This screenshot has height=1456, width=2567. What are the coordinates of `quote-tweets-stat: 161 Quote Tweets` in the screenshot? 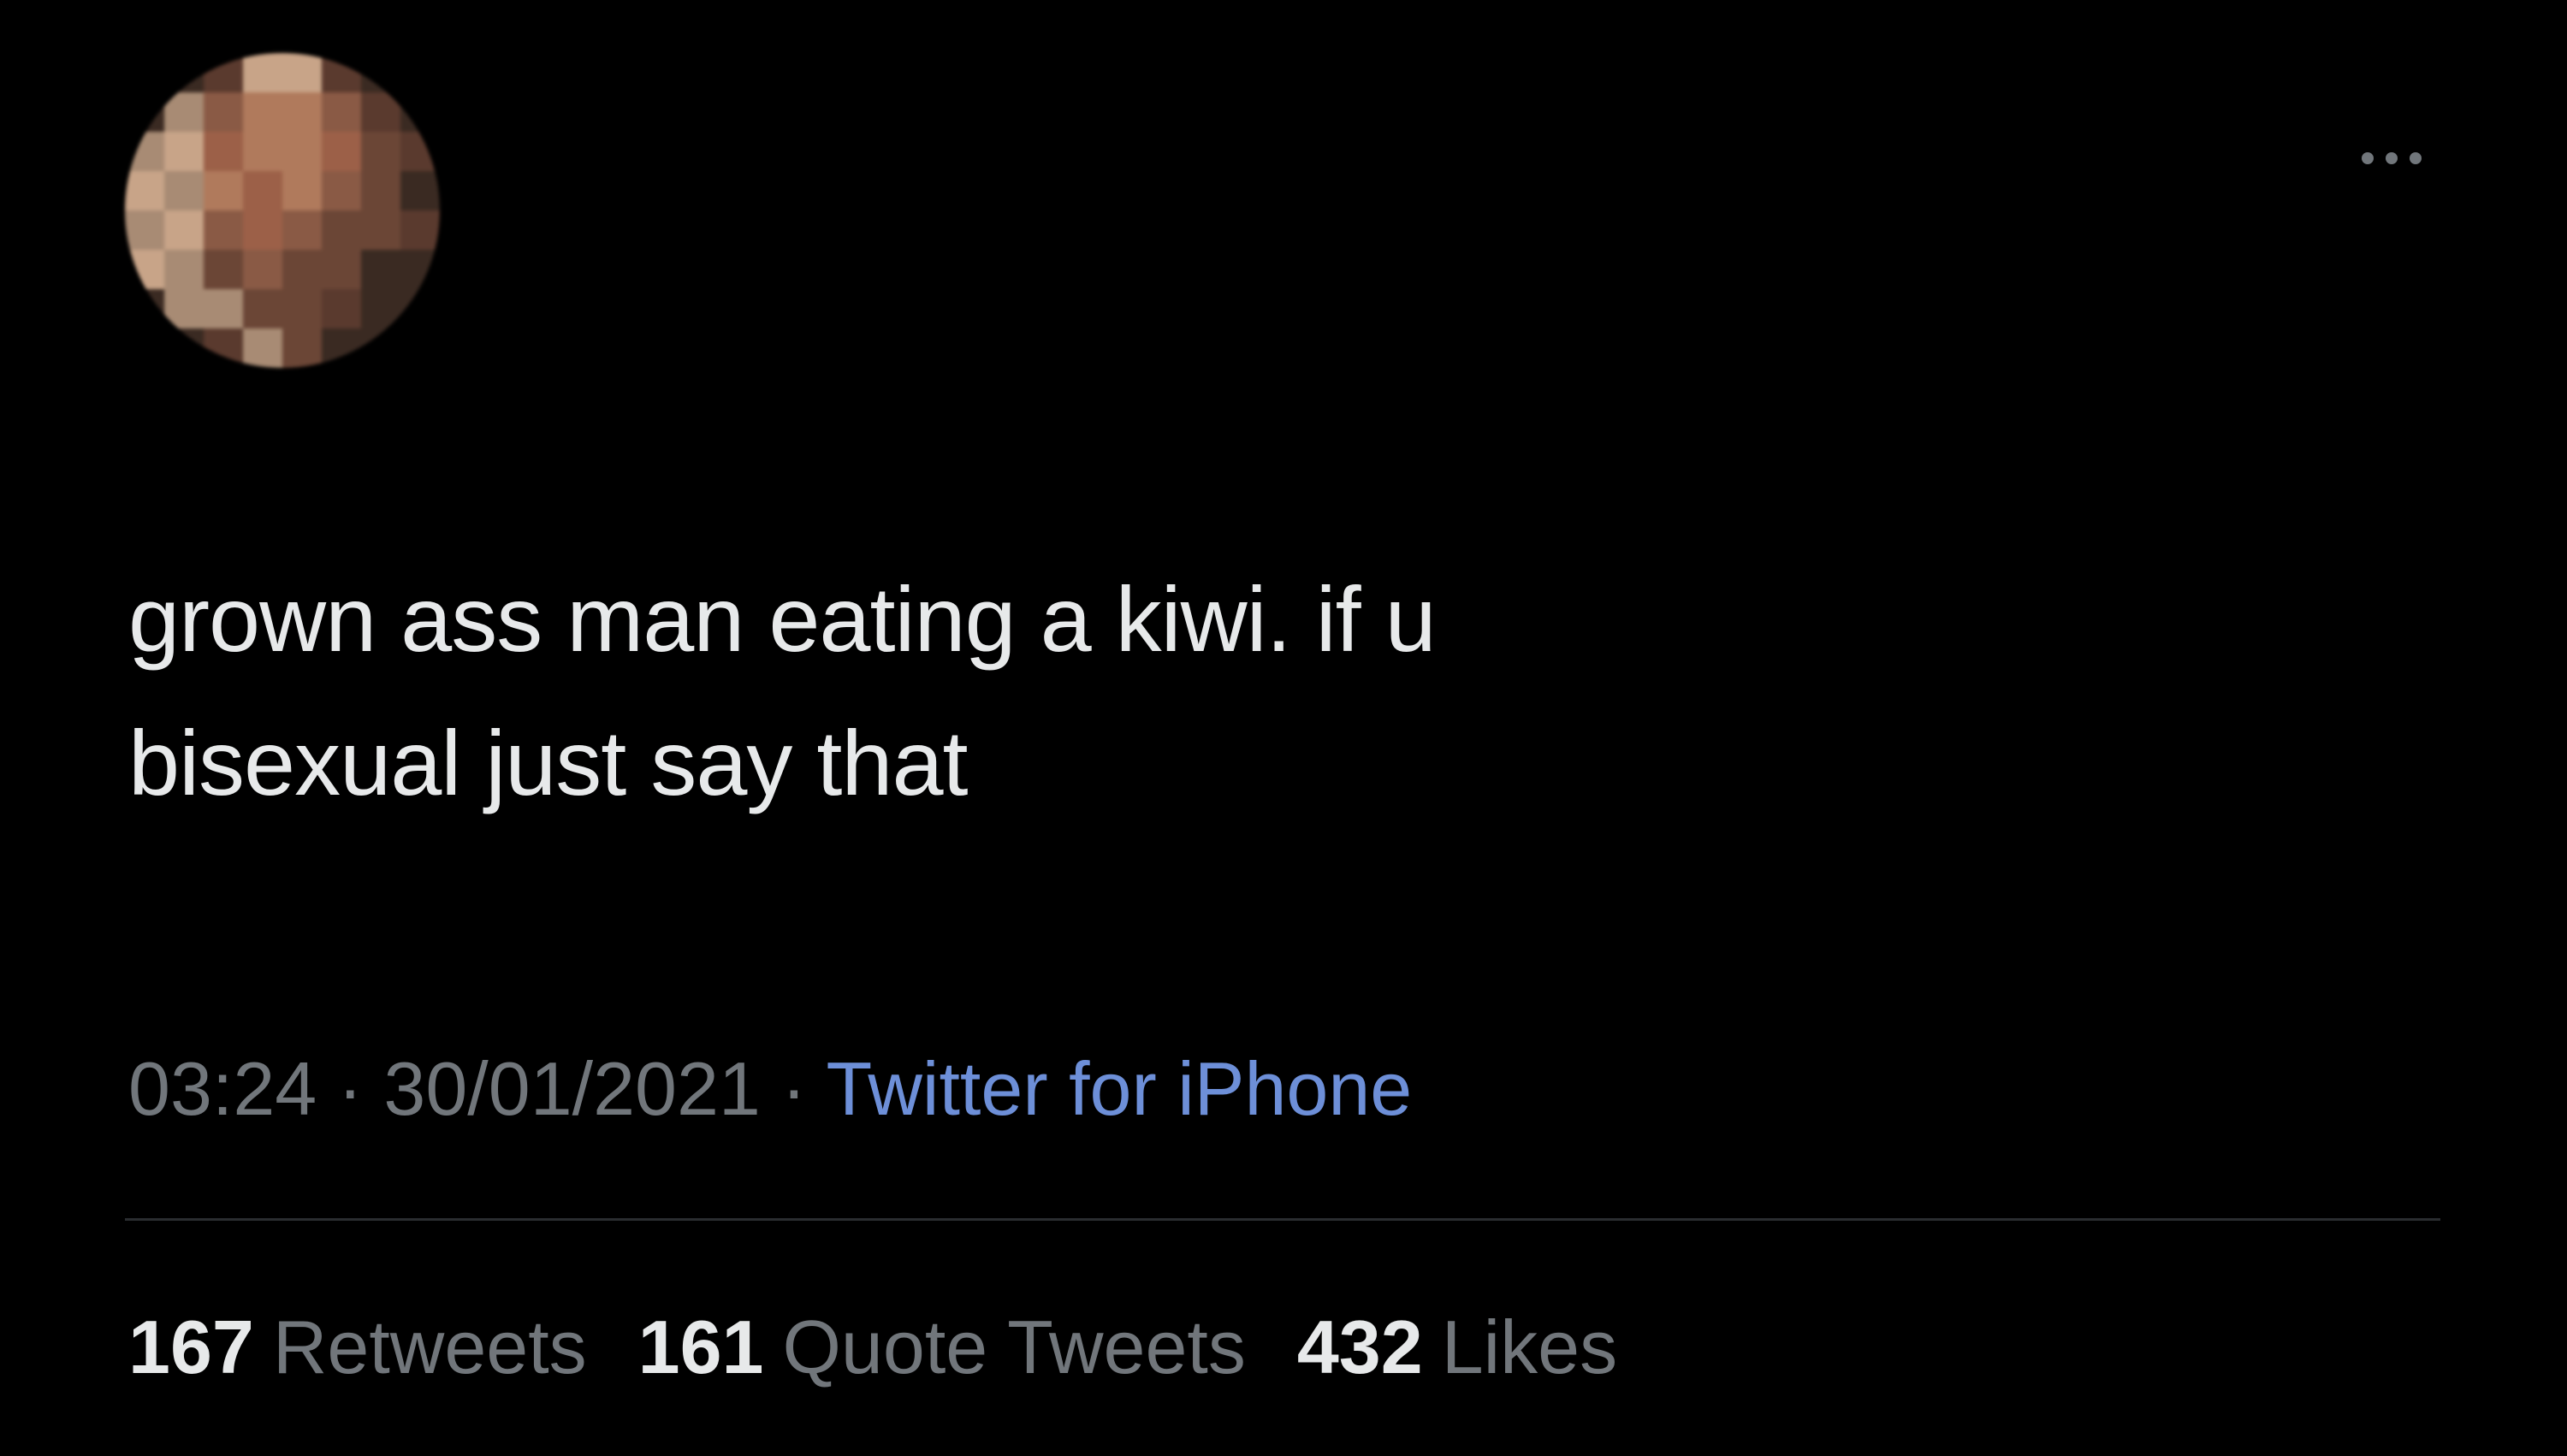 It's located at (942, 1347).